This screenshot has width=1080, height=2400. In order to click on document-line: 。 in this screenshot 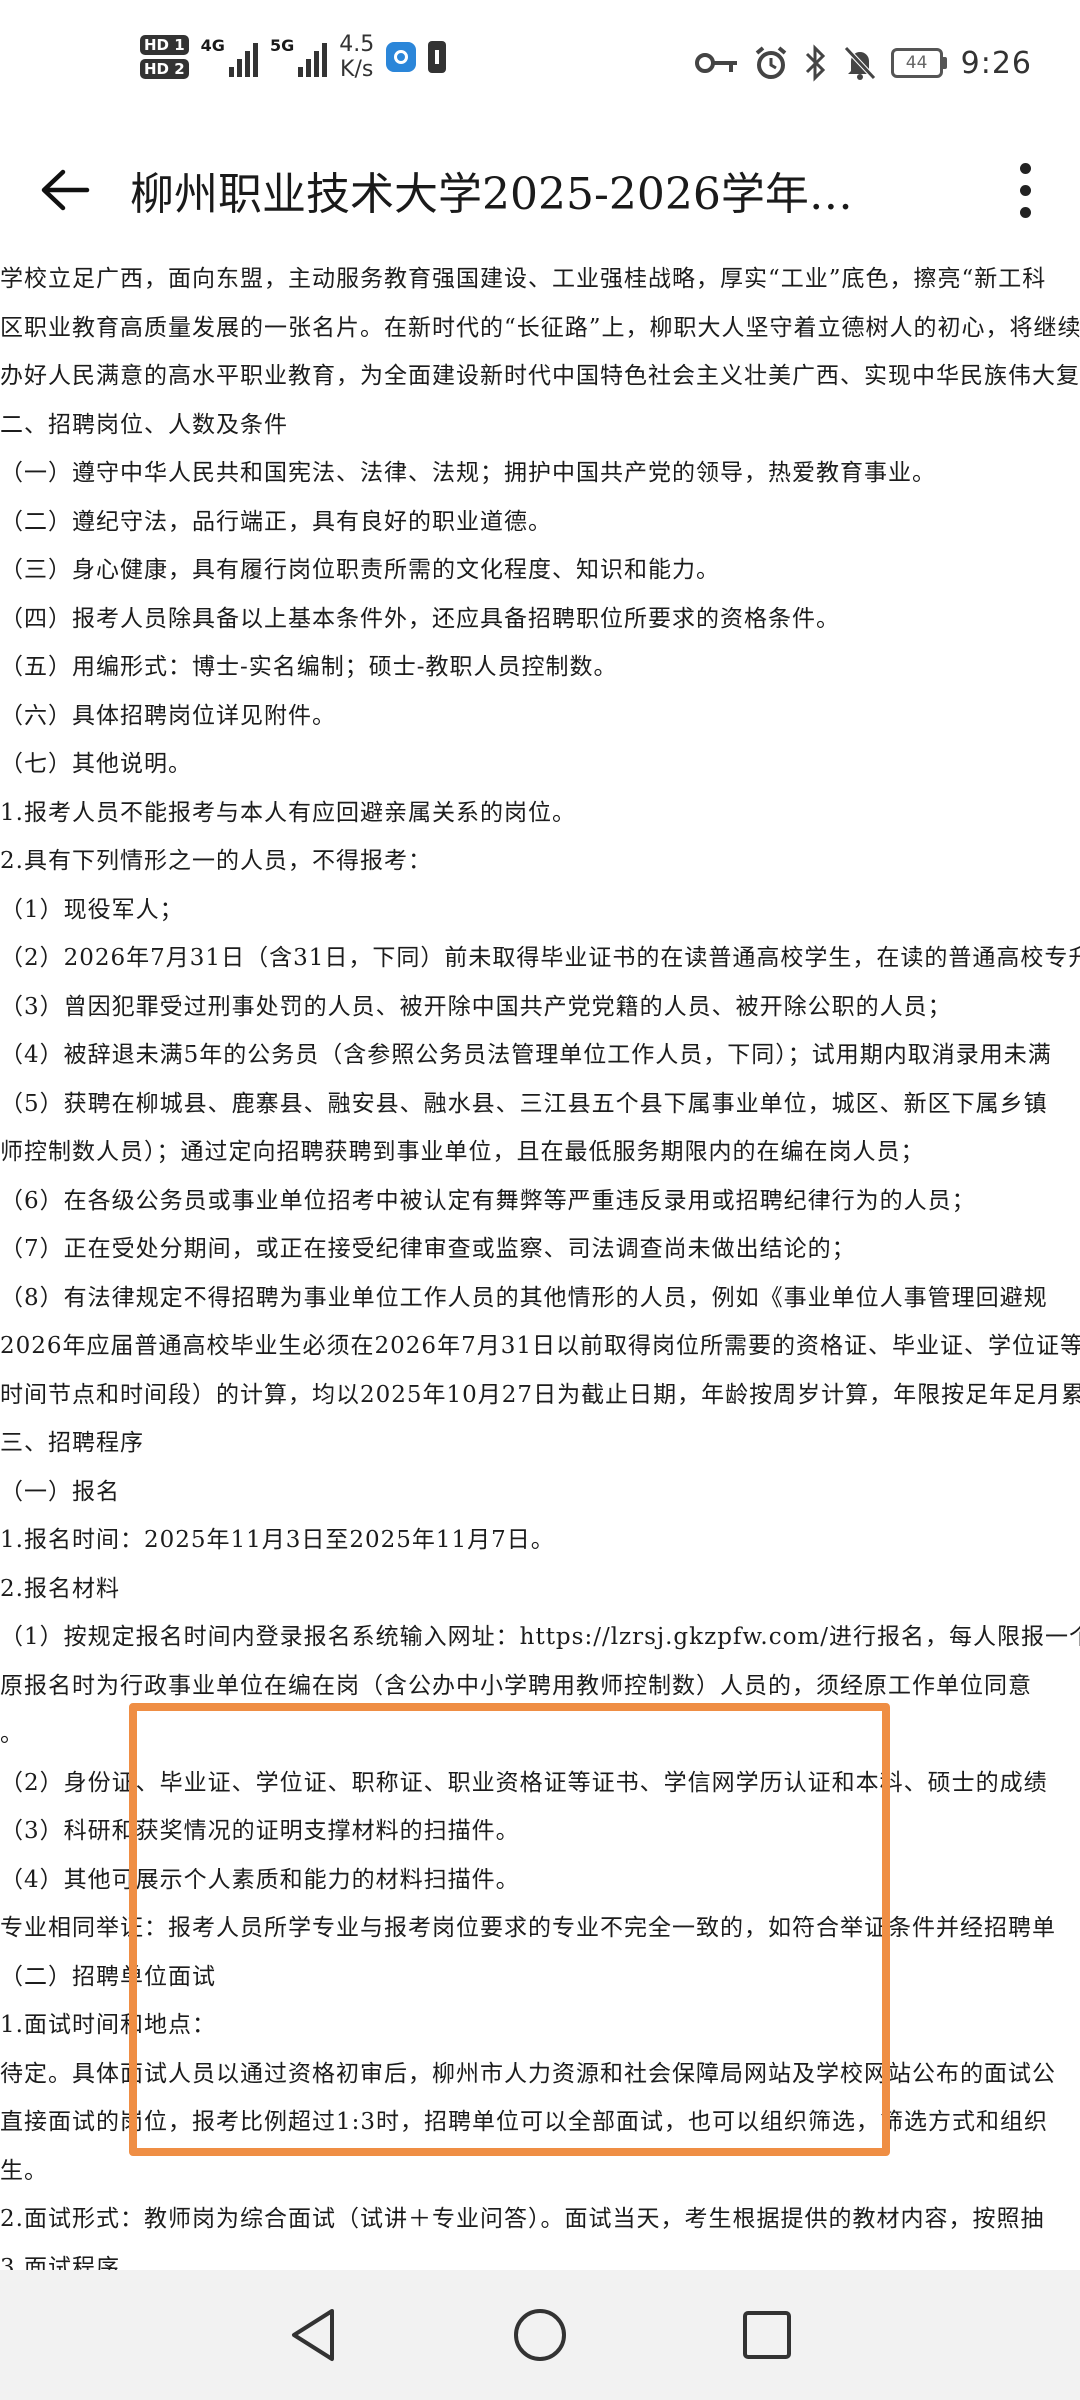, I will do `click(12, 1734)`.